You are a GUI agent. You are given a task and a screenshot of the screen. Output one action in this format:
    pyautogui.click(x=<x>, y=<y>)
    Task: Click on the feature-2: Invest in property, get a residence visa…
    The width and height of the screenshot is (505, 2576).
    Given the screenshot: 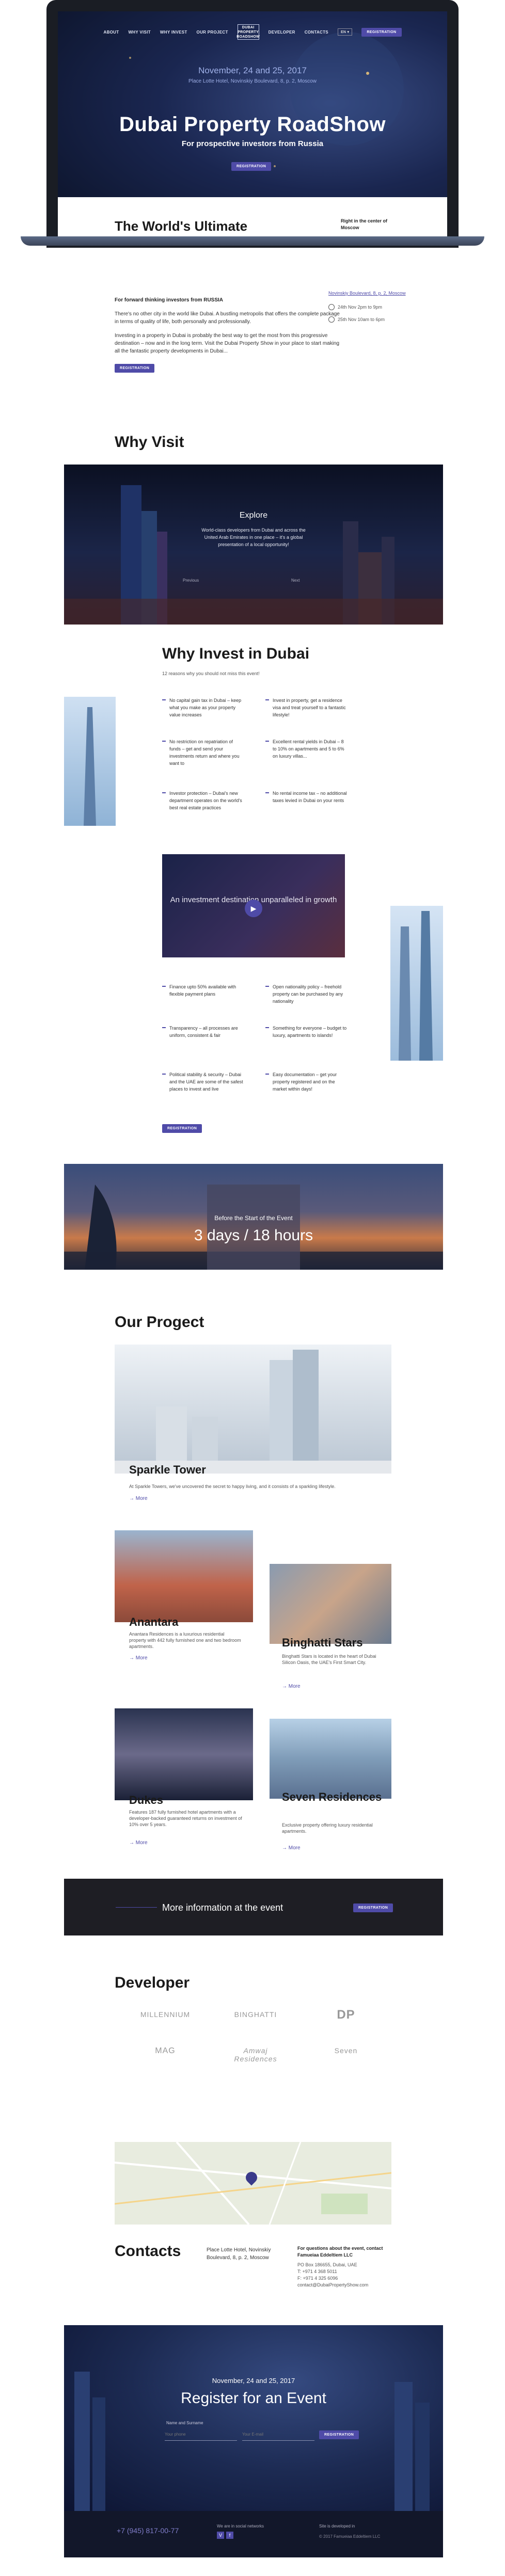 What is the action you would take?
    pyautogui.click(x=306, y=707)
    